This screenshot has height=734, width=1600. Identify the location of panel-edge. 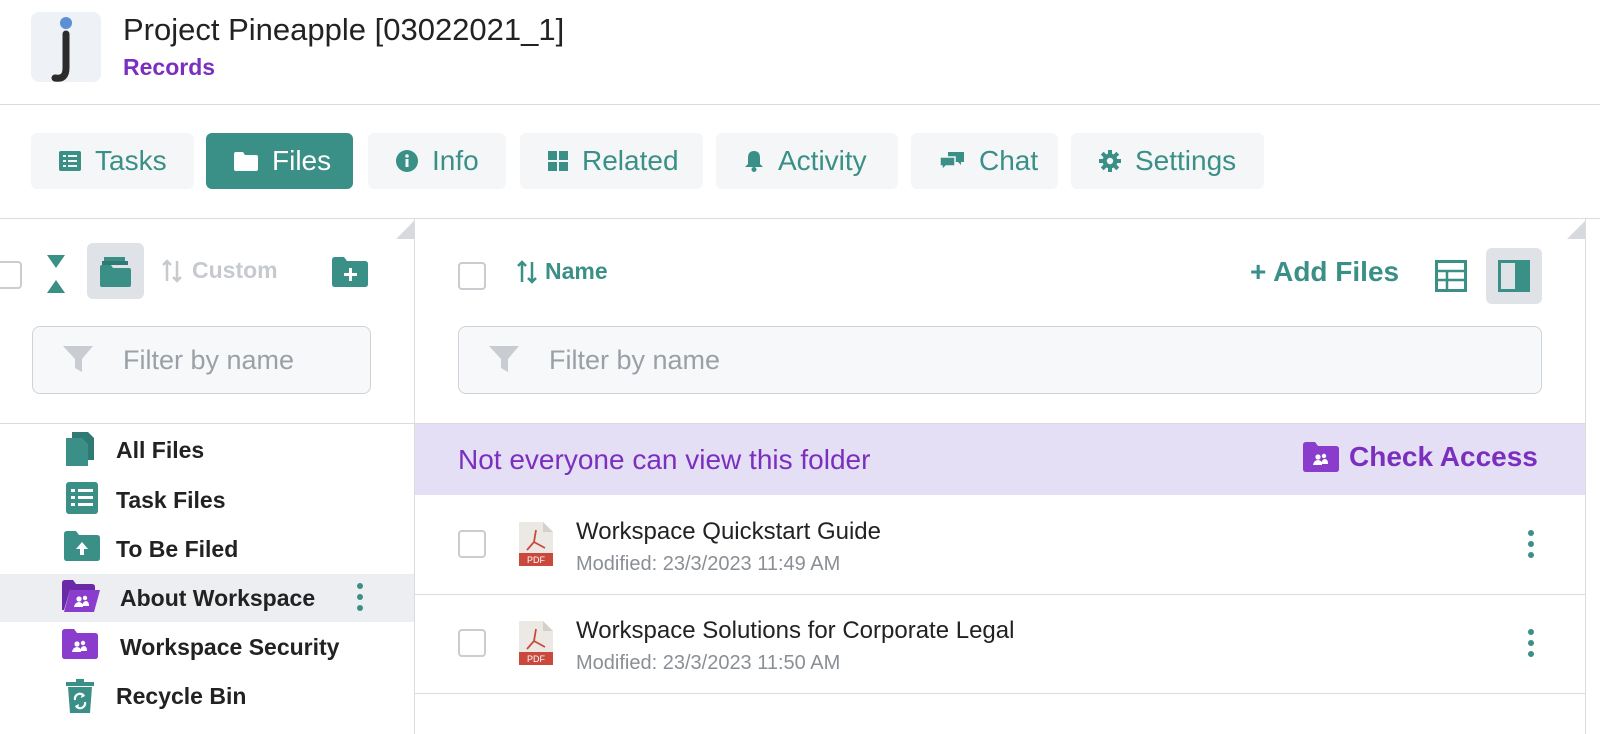
(1585, 476).